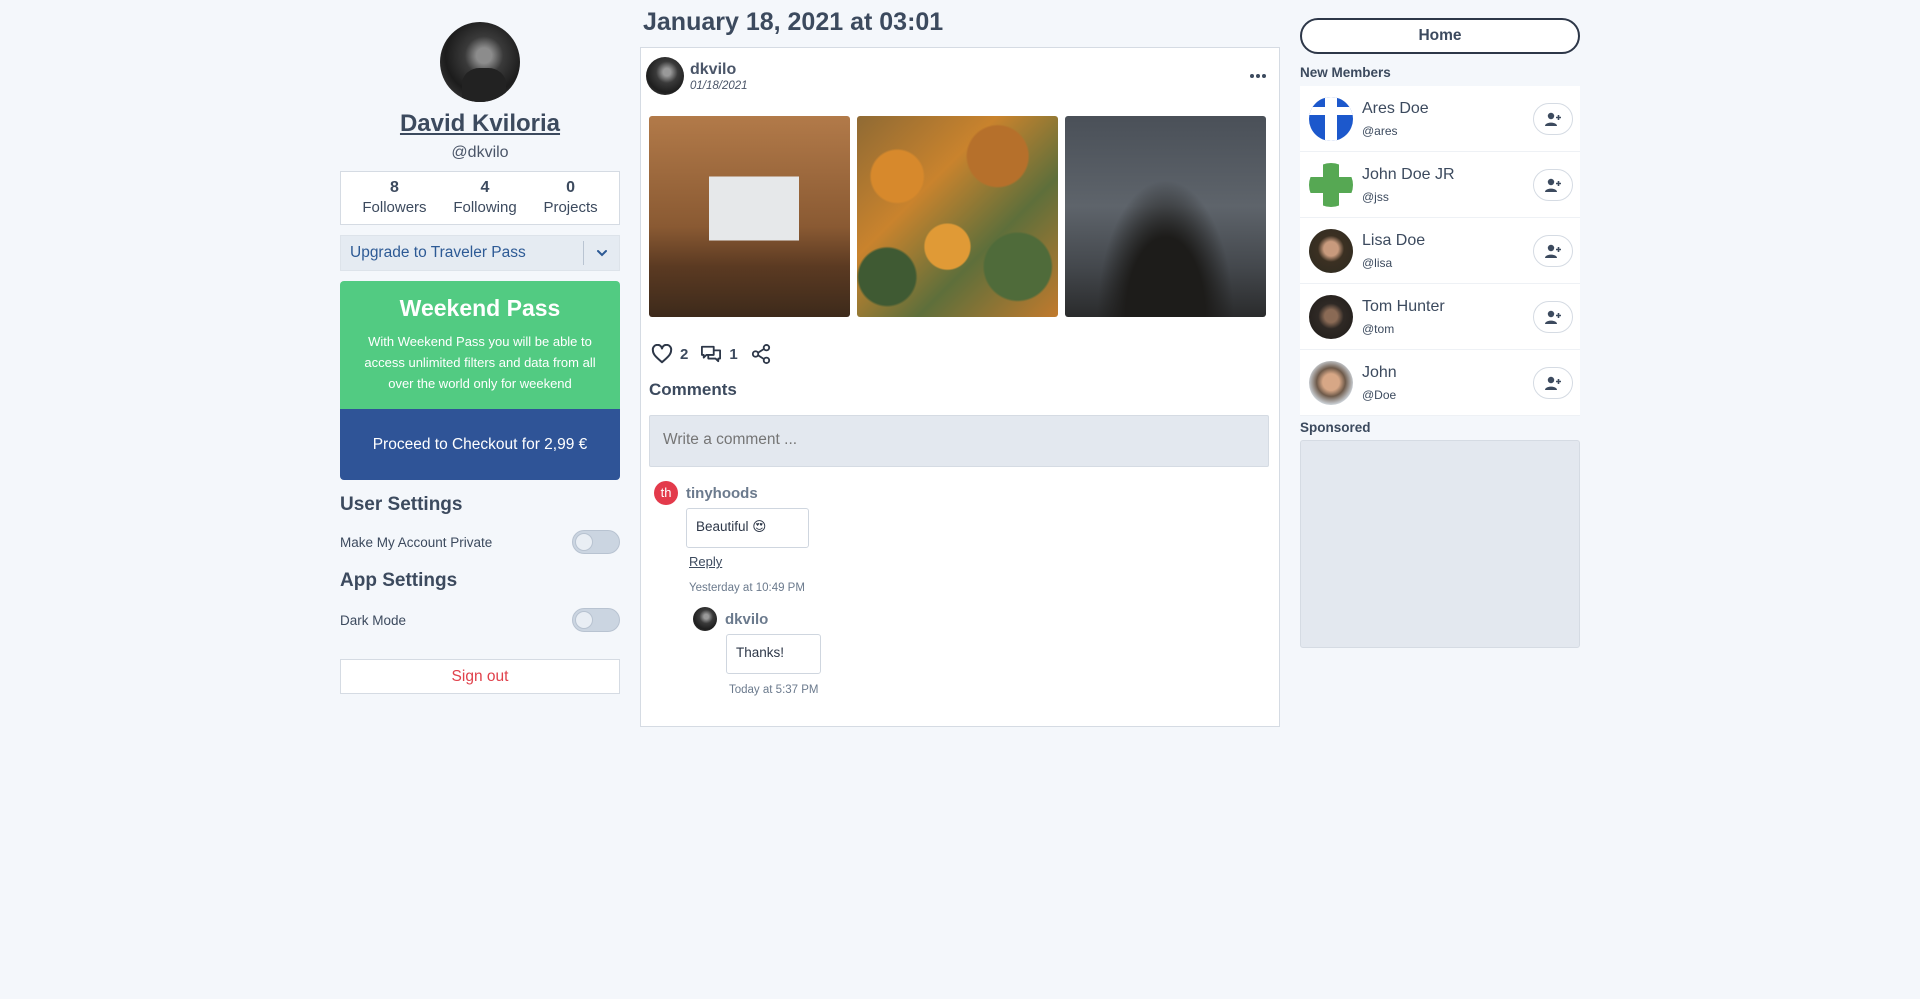 This screenshot has height=999, width=1920. I want to click on like-count: 2, so click(684, 354).